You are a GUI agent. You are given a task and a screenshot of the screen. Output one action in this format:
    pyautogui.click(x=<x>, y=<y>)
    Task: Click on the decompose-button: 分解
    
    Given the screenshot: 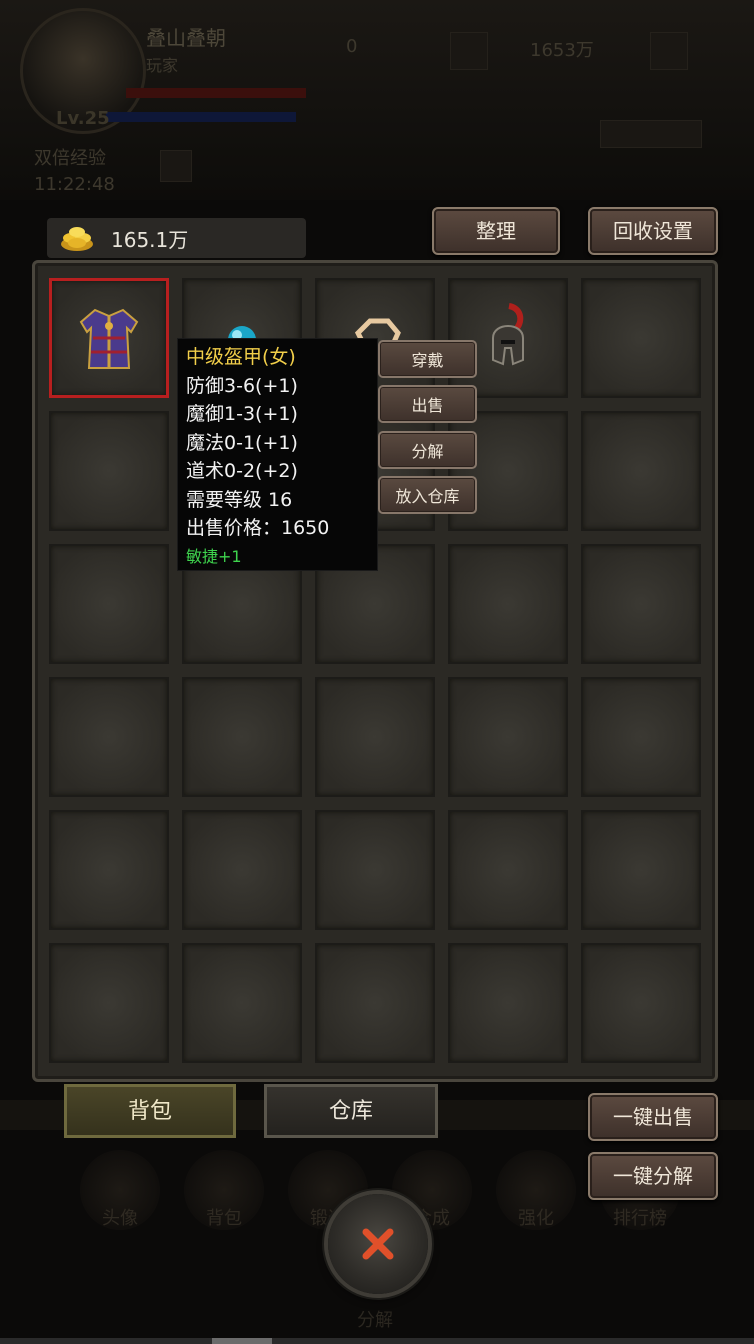 What is the action you would take?
    pyautogui.click(x=427, y=450)
    